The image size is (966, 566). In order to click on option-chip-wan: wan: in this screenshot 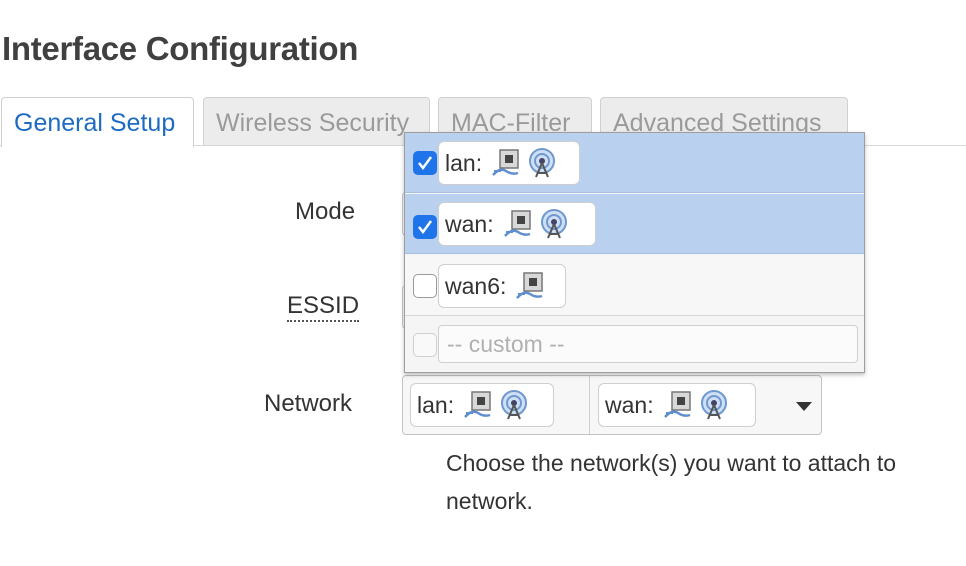, I will do `click(517, 224)`.